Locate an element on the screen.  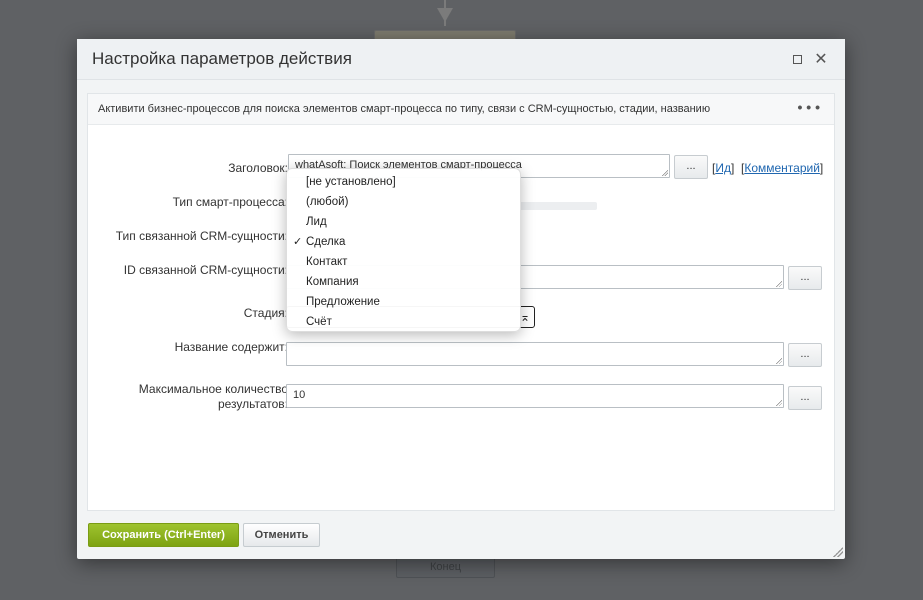
max-results-value: 10 is located at coordinates (299, 395).